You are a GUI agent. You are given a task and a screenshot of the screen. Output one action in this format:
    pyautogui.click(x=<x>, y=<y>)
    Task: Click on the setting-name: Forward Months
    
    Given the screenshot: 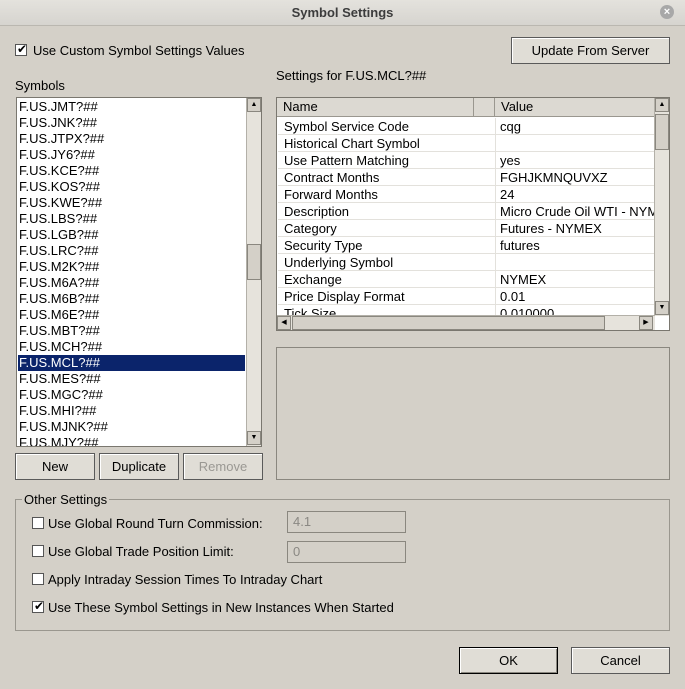 What is the action you would take?
    pyautogui.click(x=331, y=194)
    